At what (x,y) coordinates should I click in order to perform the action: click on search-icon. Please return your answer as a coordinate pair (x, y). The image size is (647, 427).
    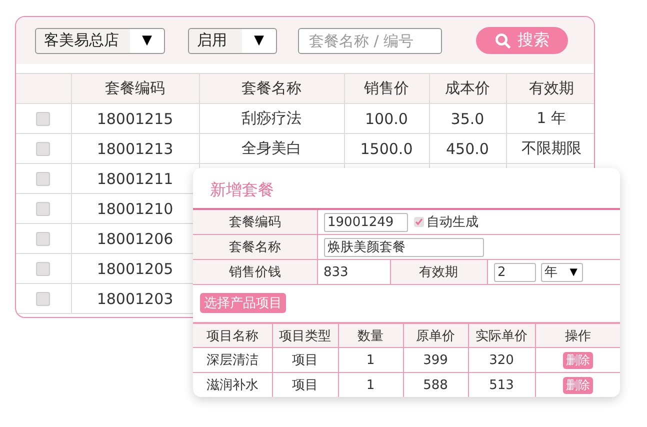
    Looking at the image, I should click on (502, 40).